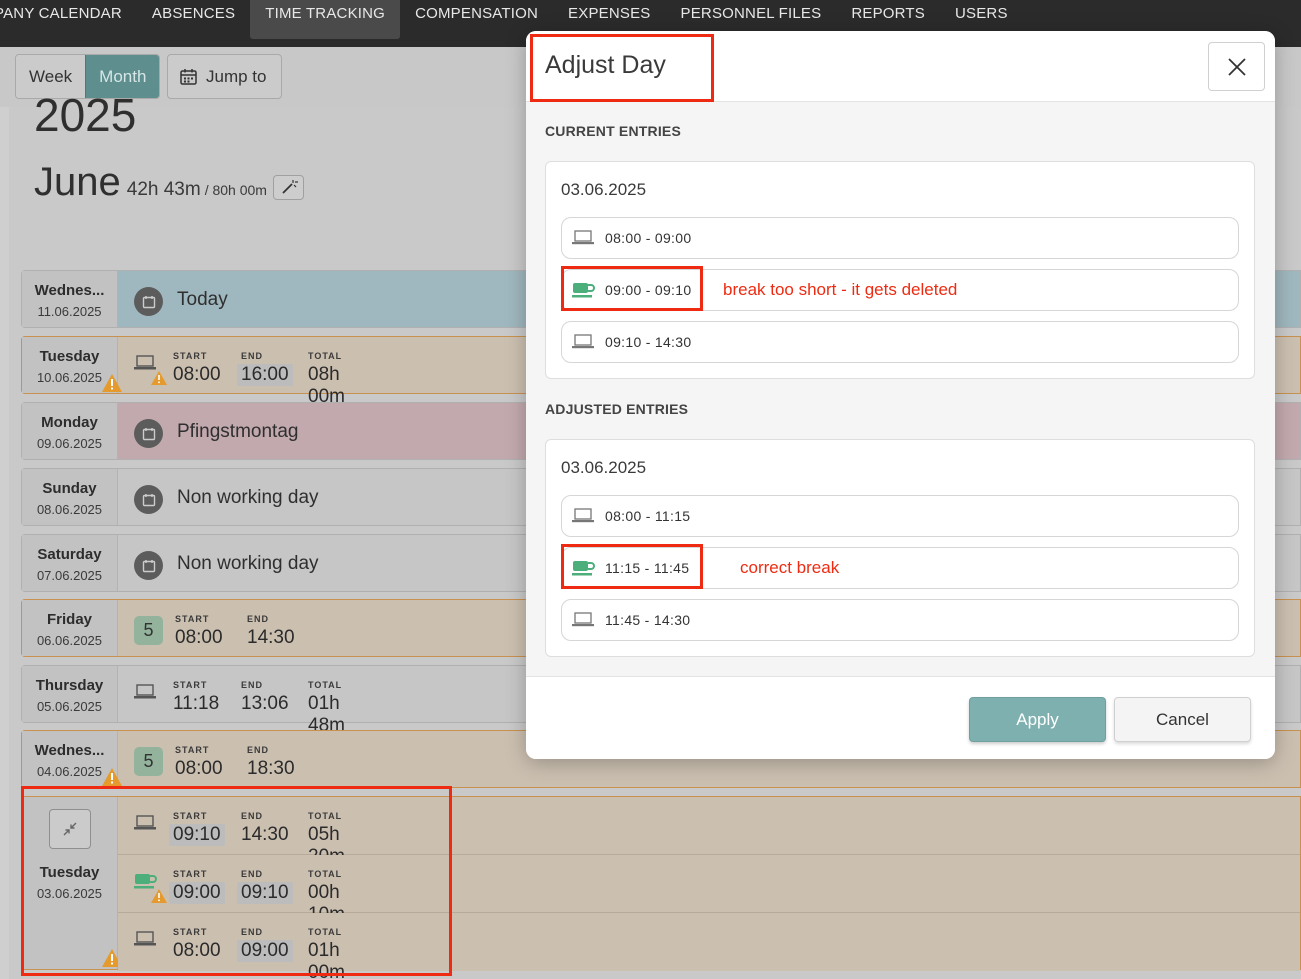  What do you see at coordinates (69, 443) in the screenshot?
I see `day-date: 09.06.2025` at bounding box center [69, 443].